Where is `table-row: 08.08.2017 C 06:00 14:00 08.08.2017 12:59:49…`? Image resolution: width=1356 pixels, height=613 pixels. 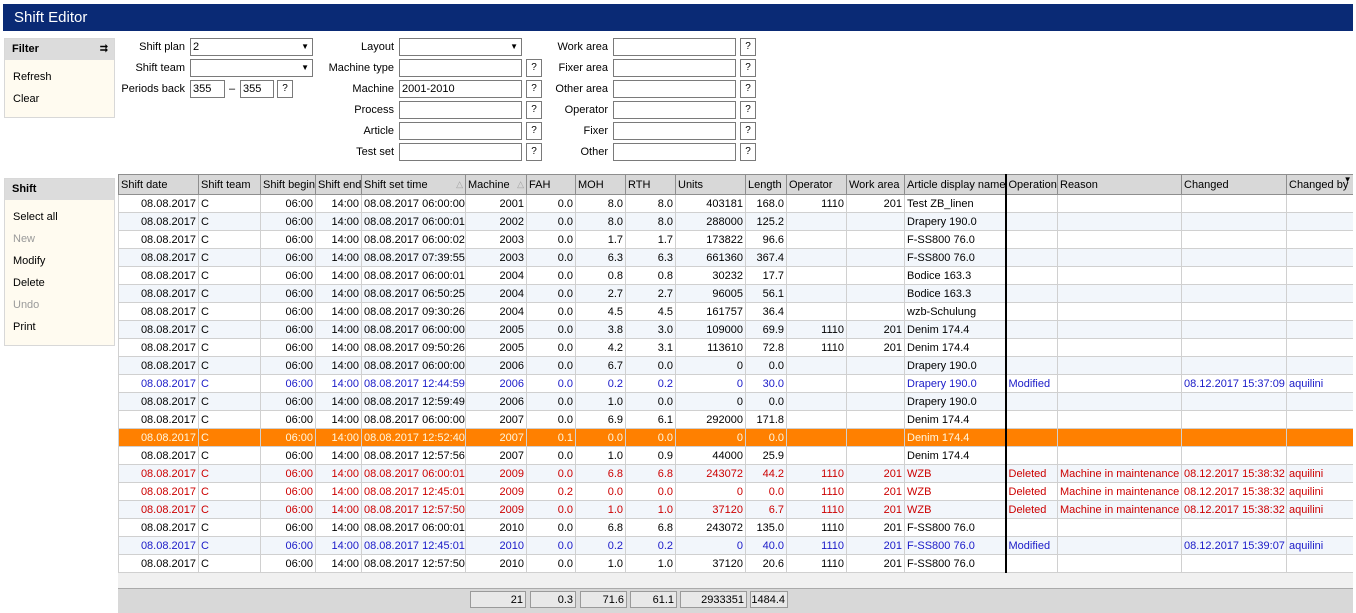 table-row: 08.08.2017 C 06:00 14:00 08.08.2017 12:59:49… is located at coordinates (735, 401).